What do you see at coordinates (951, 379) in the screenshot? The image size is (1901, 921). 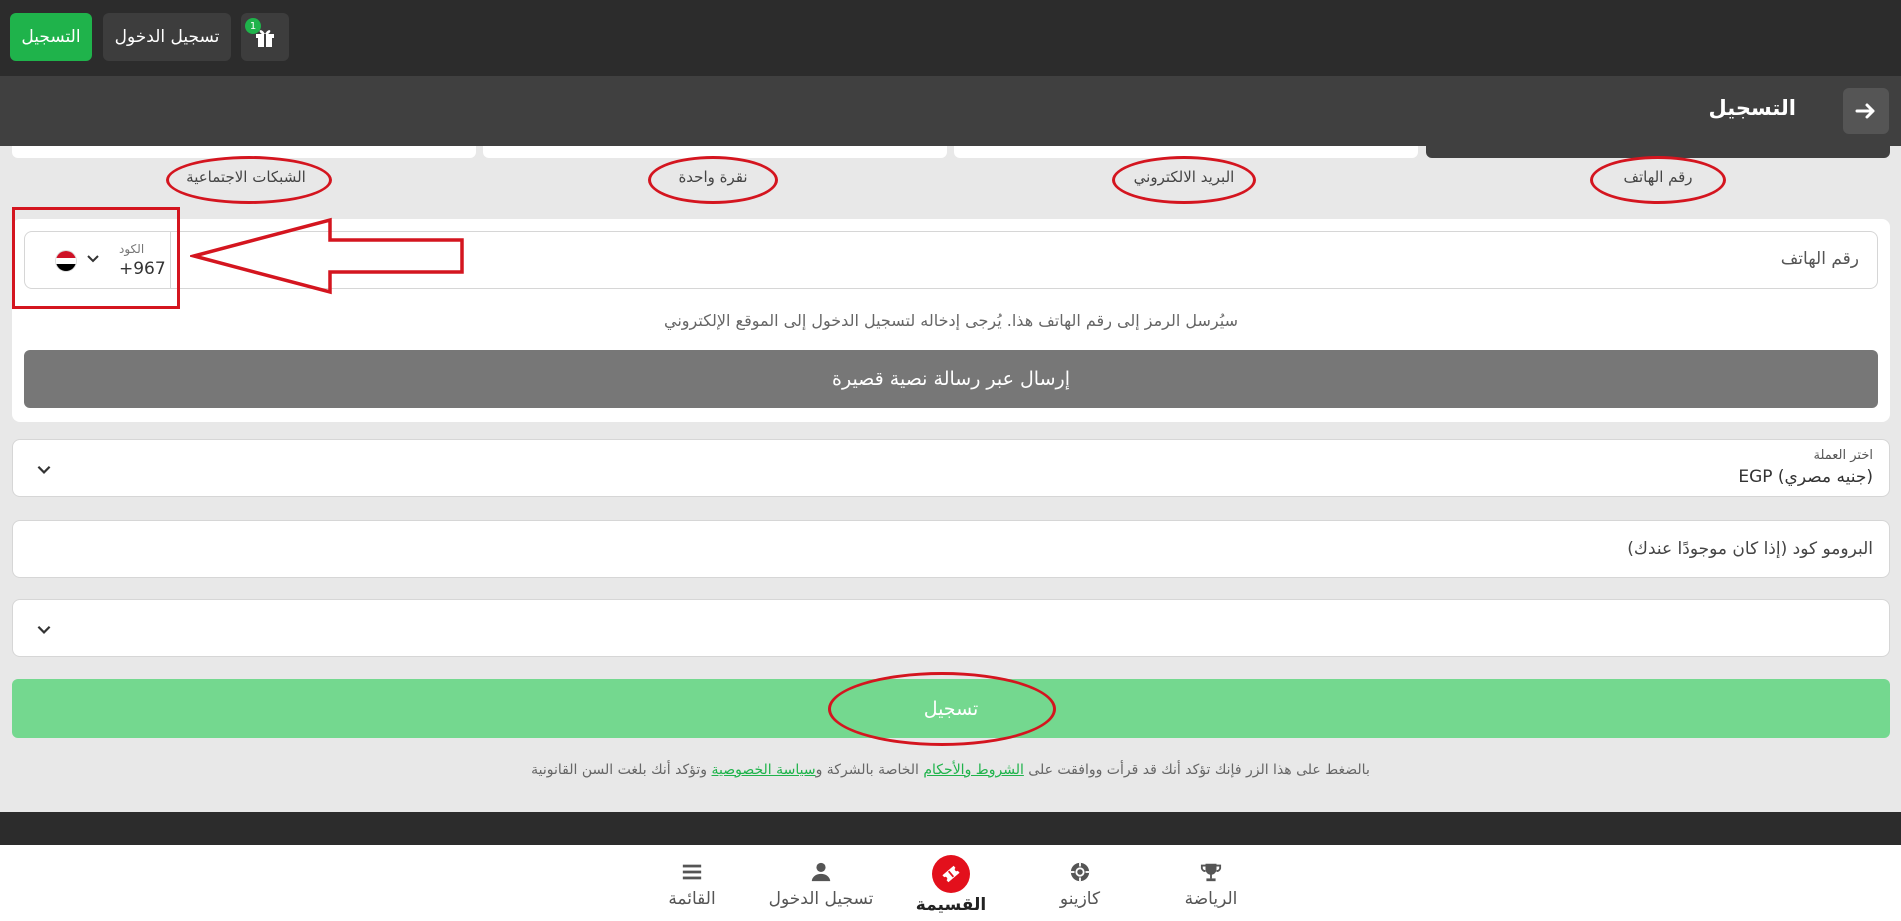 I see `send-sms-button: إرسال عبر رسالة نصية قصيرة` at bounding box center [951, 379].